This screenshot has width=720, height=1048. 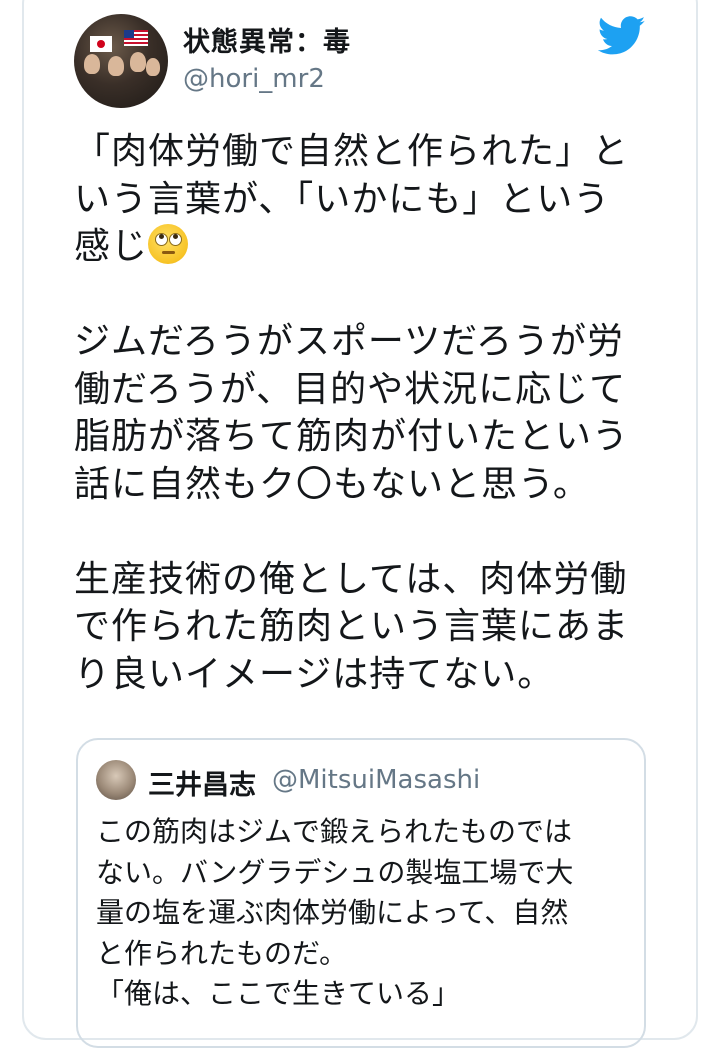 I want to click on twitter-bird-icon, so click(x=622, y=36).